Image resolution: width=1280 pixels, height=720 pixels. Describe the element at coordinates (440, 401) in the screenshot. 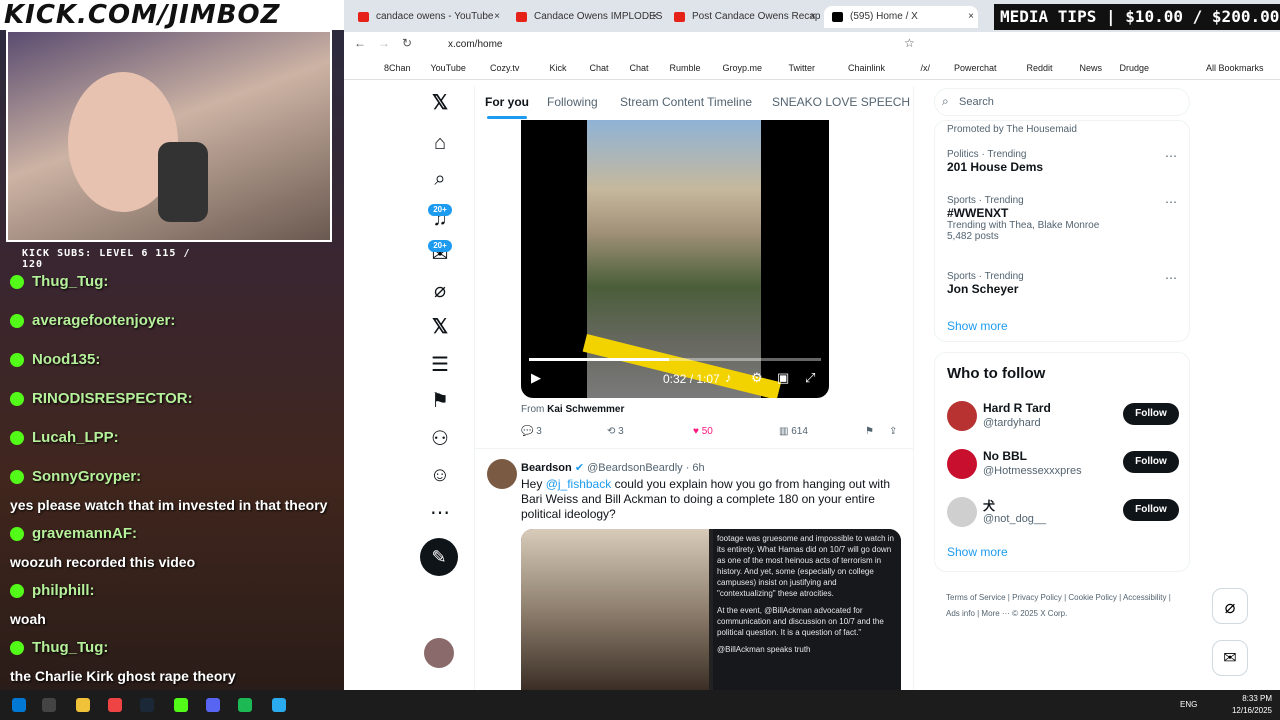

I see `bookmarks-icon: ⚑` at that location.